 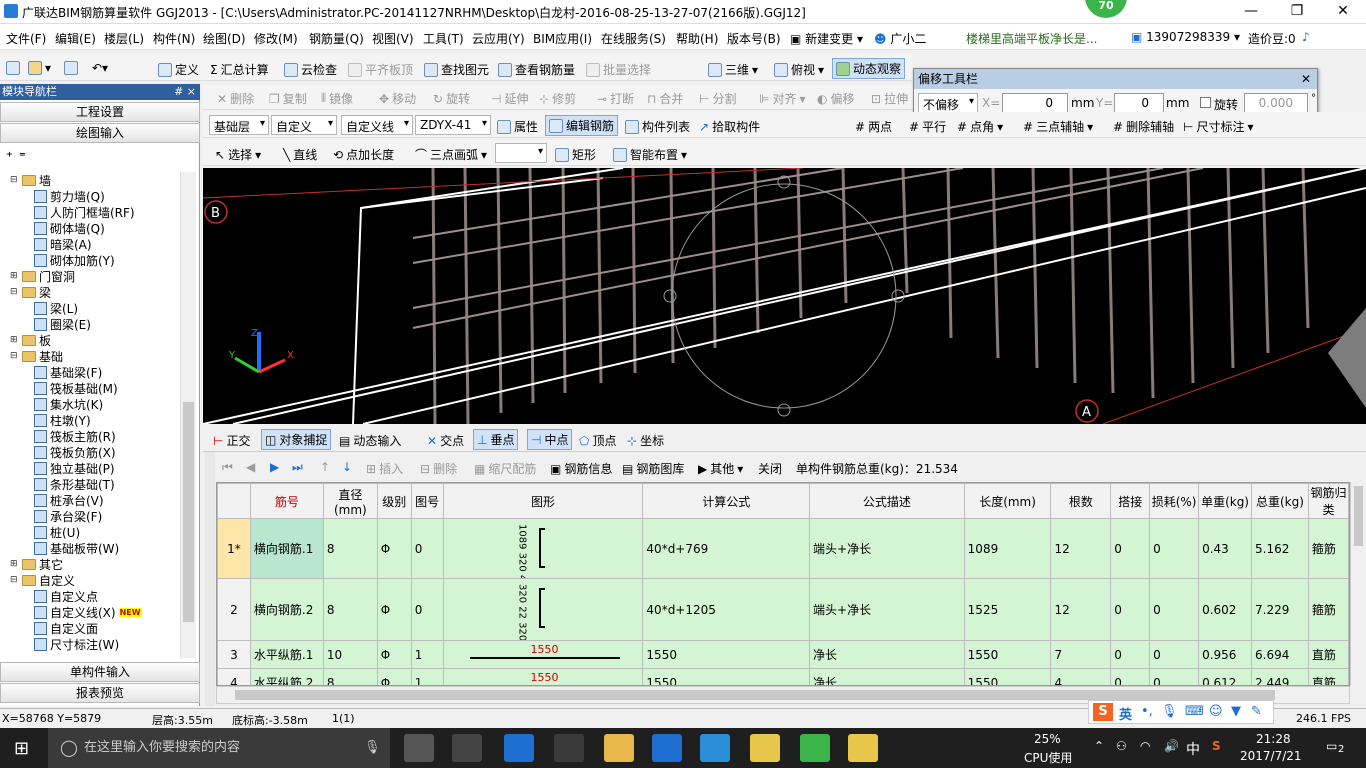 I want to click on cell-formula-desc: 端头+净长, so click(x=887, y=609).